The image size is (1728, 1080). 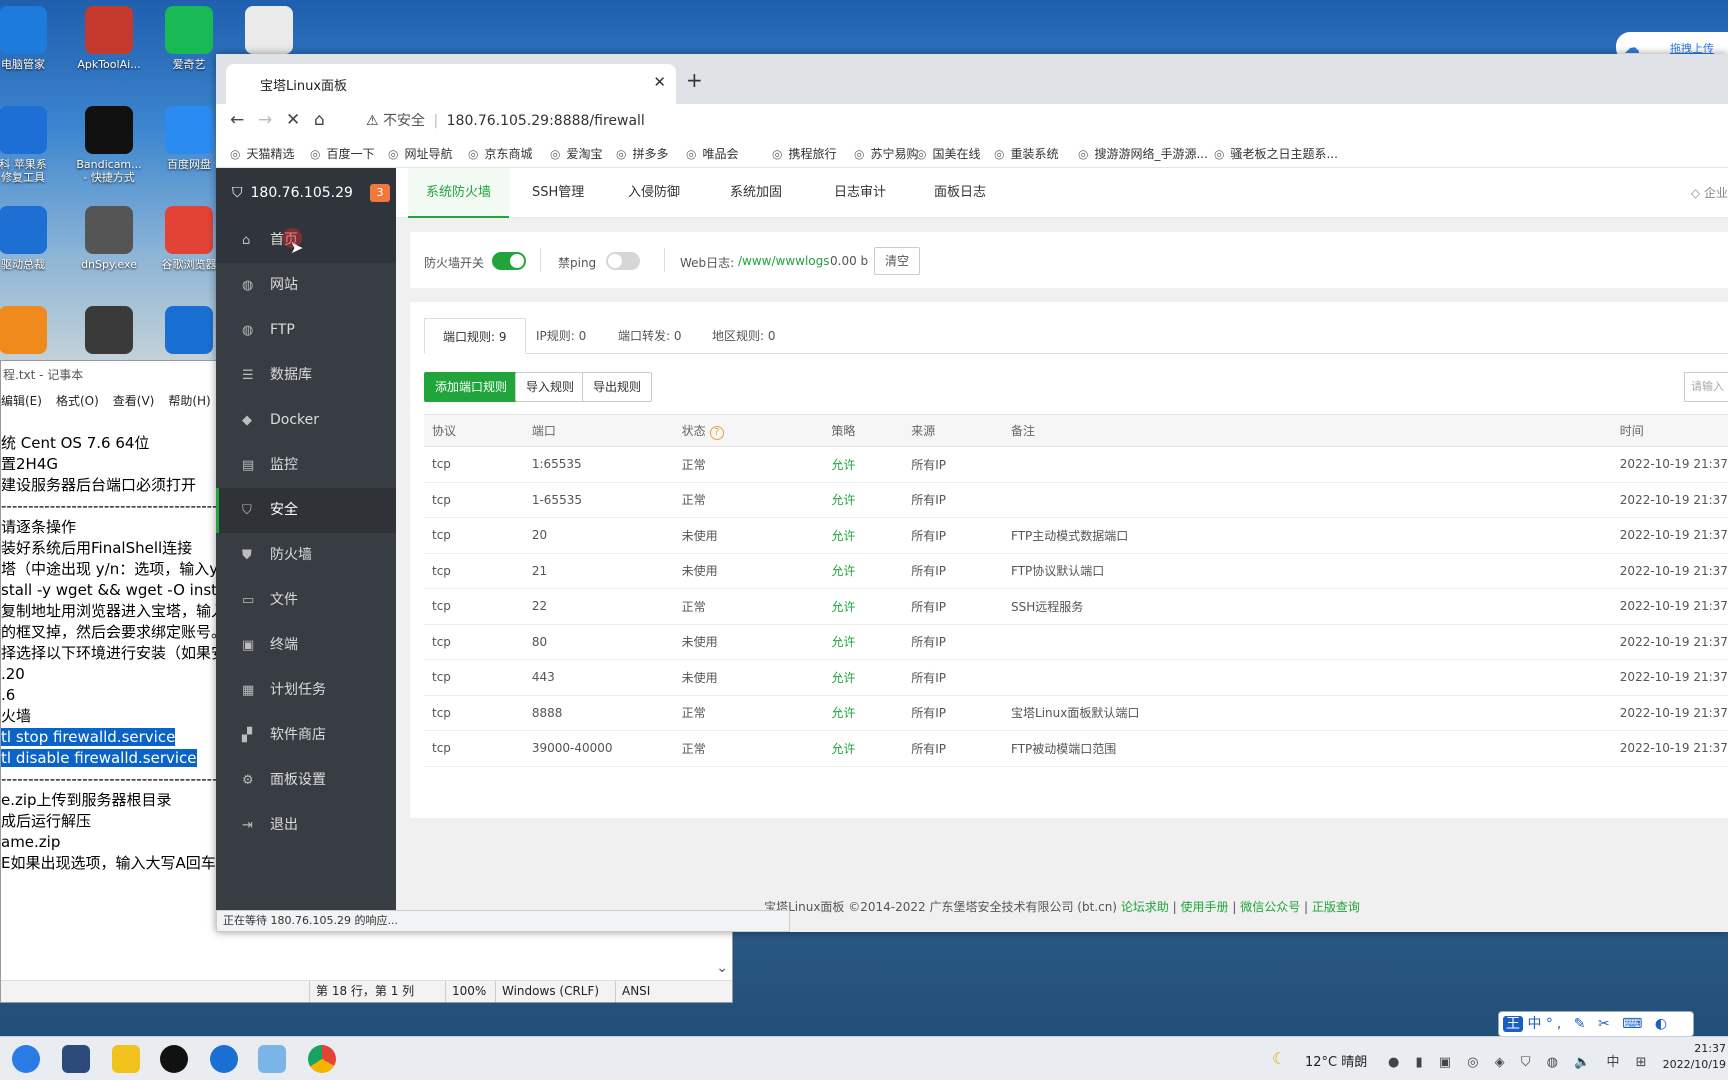 I want to click on forward-icon: →, so click(x=265, y=120).